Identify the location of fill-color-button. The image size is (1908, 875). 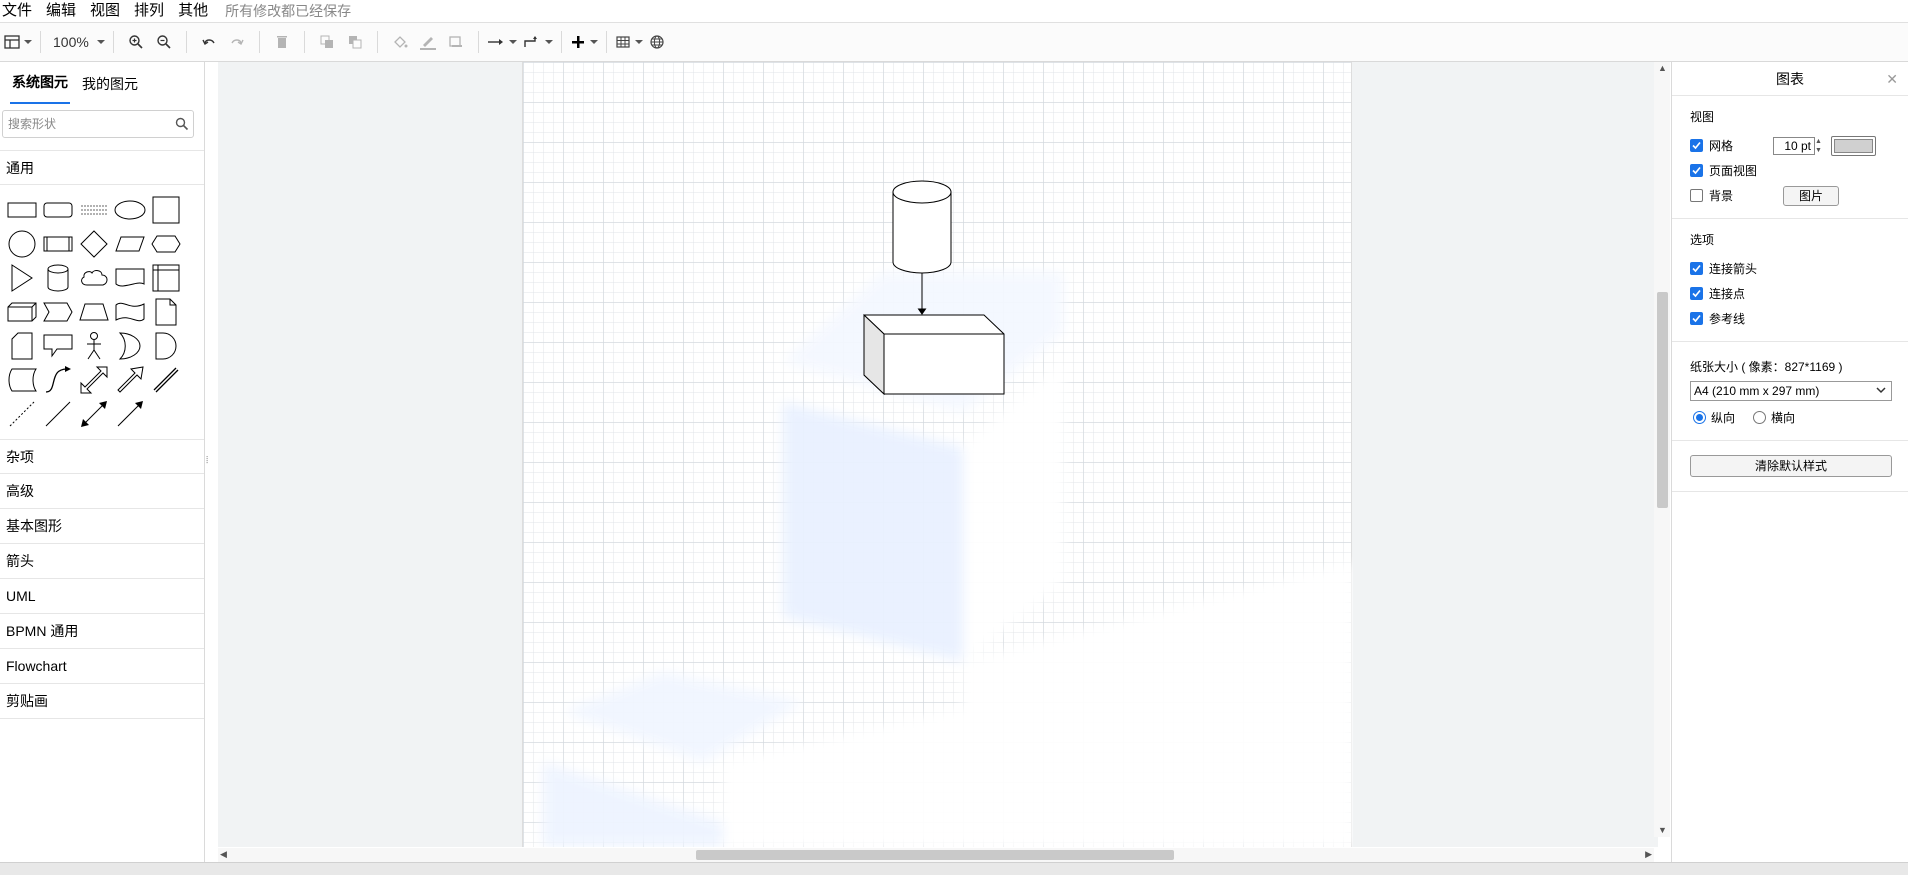
(400, 42).